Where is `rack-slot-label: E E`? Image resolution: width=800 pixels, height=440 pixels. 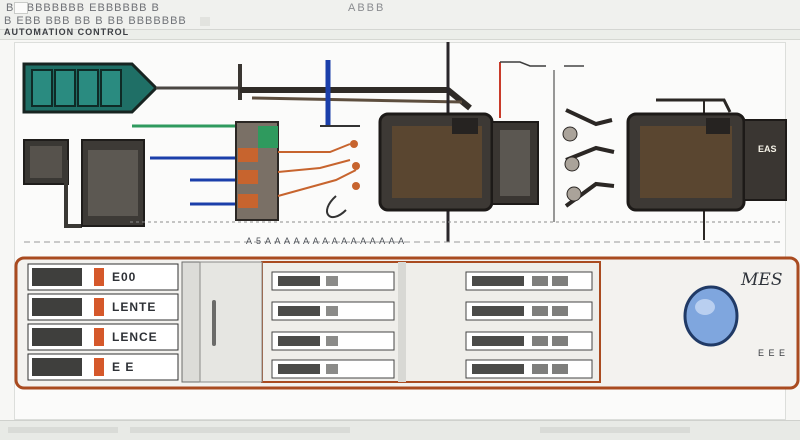 rack-slot-label: E E is located at coordinates (123, 367).